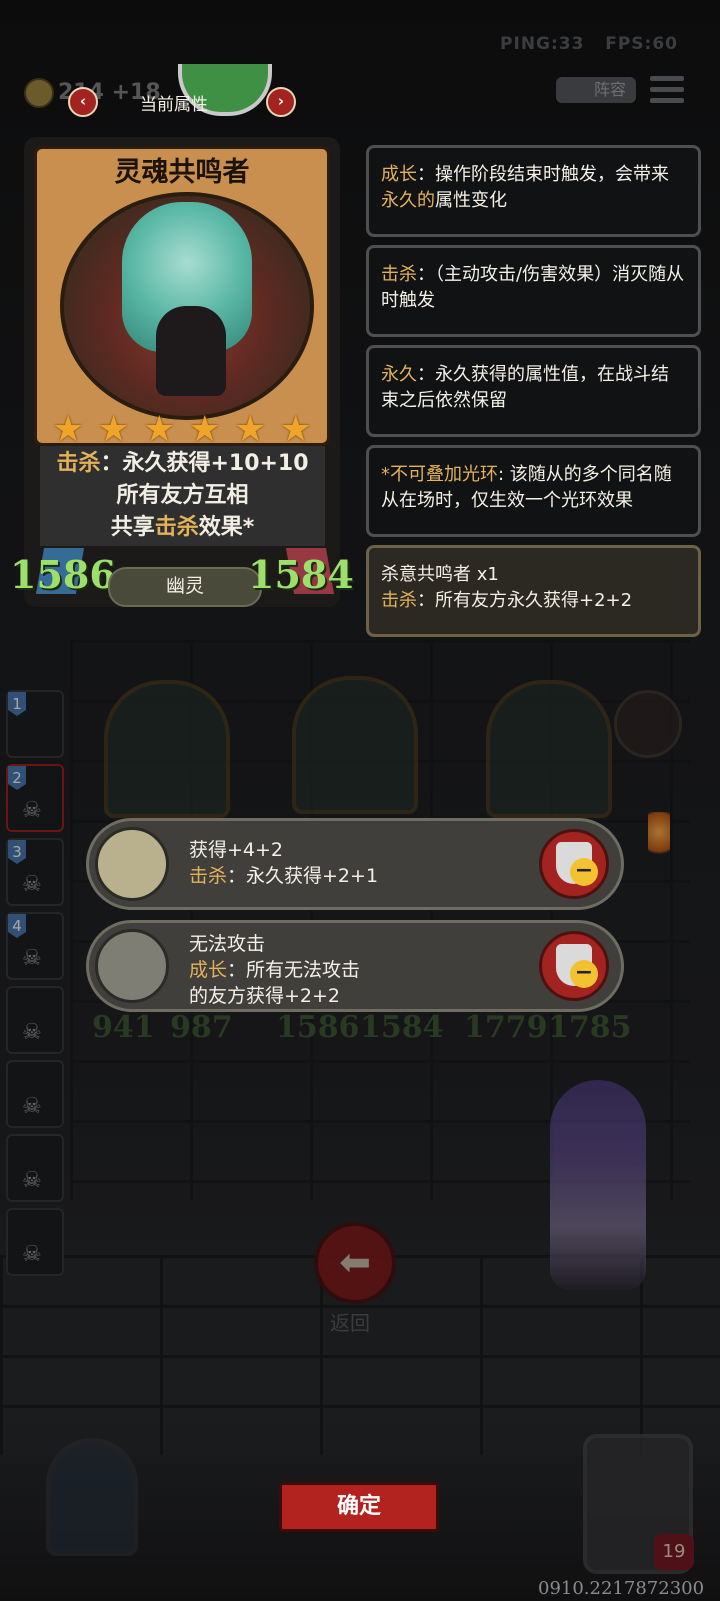 The width and height of the screenshot is (720, 1601). I want to click on popup-keyword: 击杀, so click(208, 876).